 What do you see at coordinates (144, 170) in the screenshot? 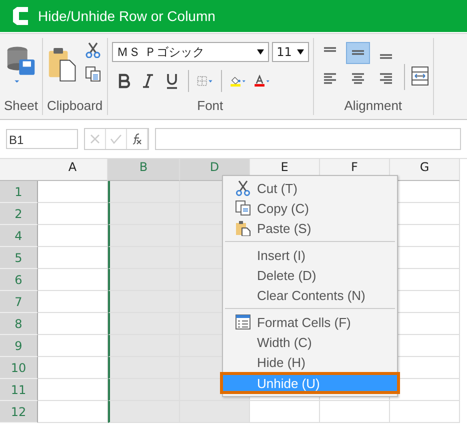
I see `column-header: B` at bounding box center [144, 170].